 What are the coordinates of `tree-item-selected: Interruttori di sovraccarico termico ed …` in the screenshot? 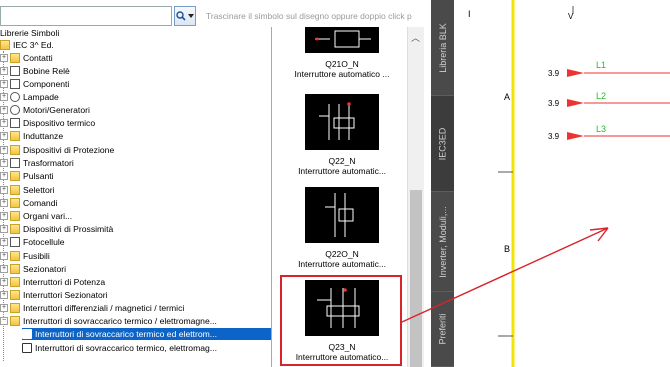 It's located at (146, 334).